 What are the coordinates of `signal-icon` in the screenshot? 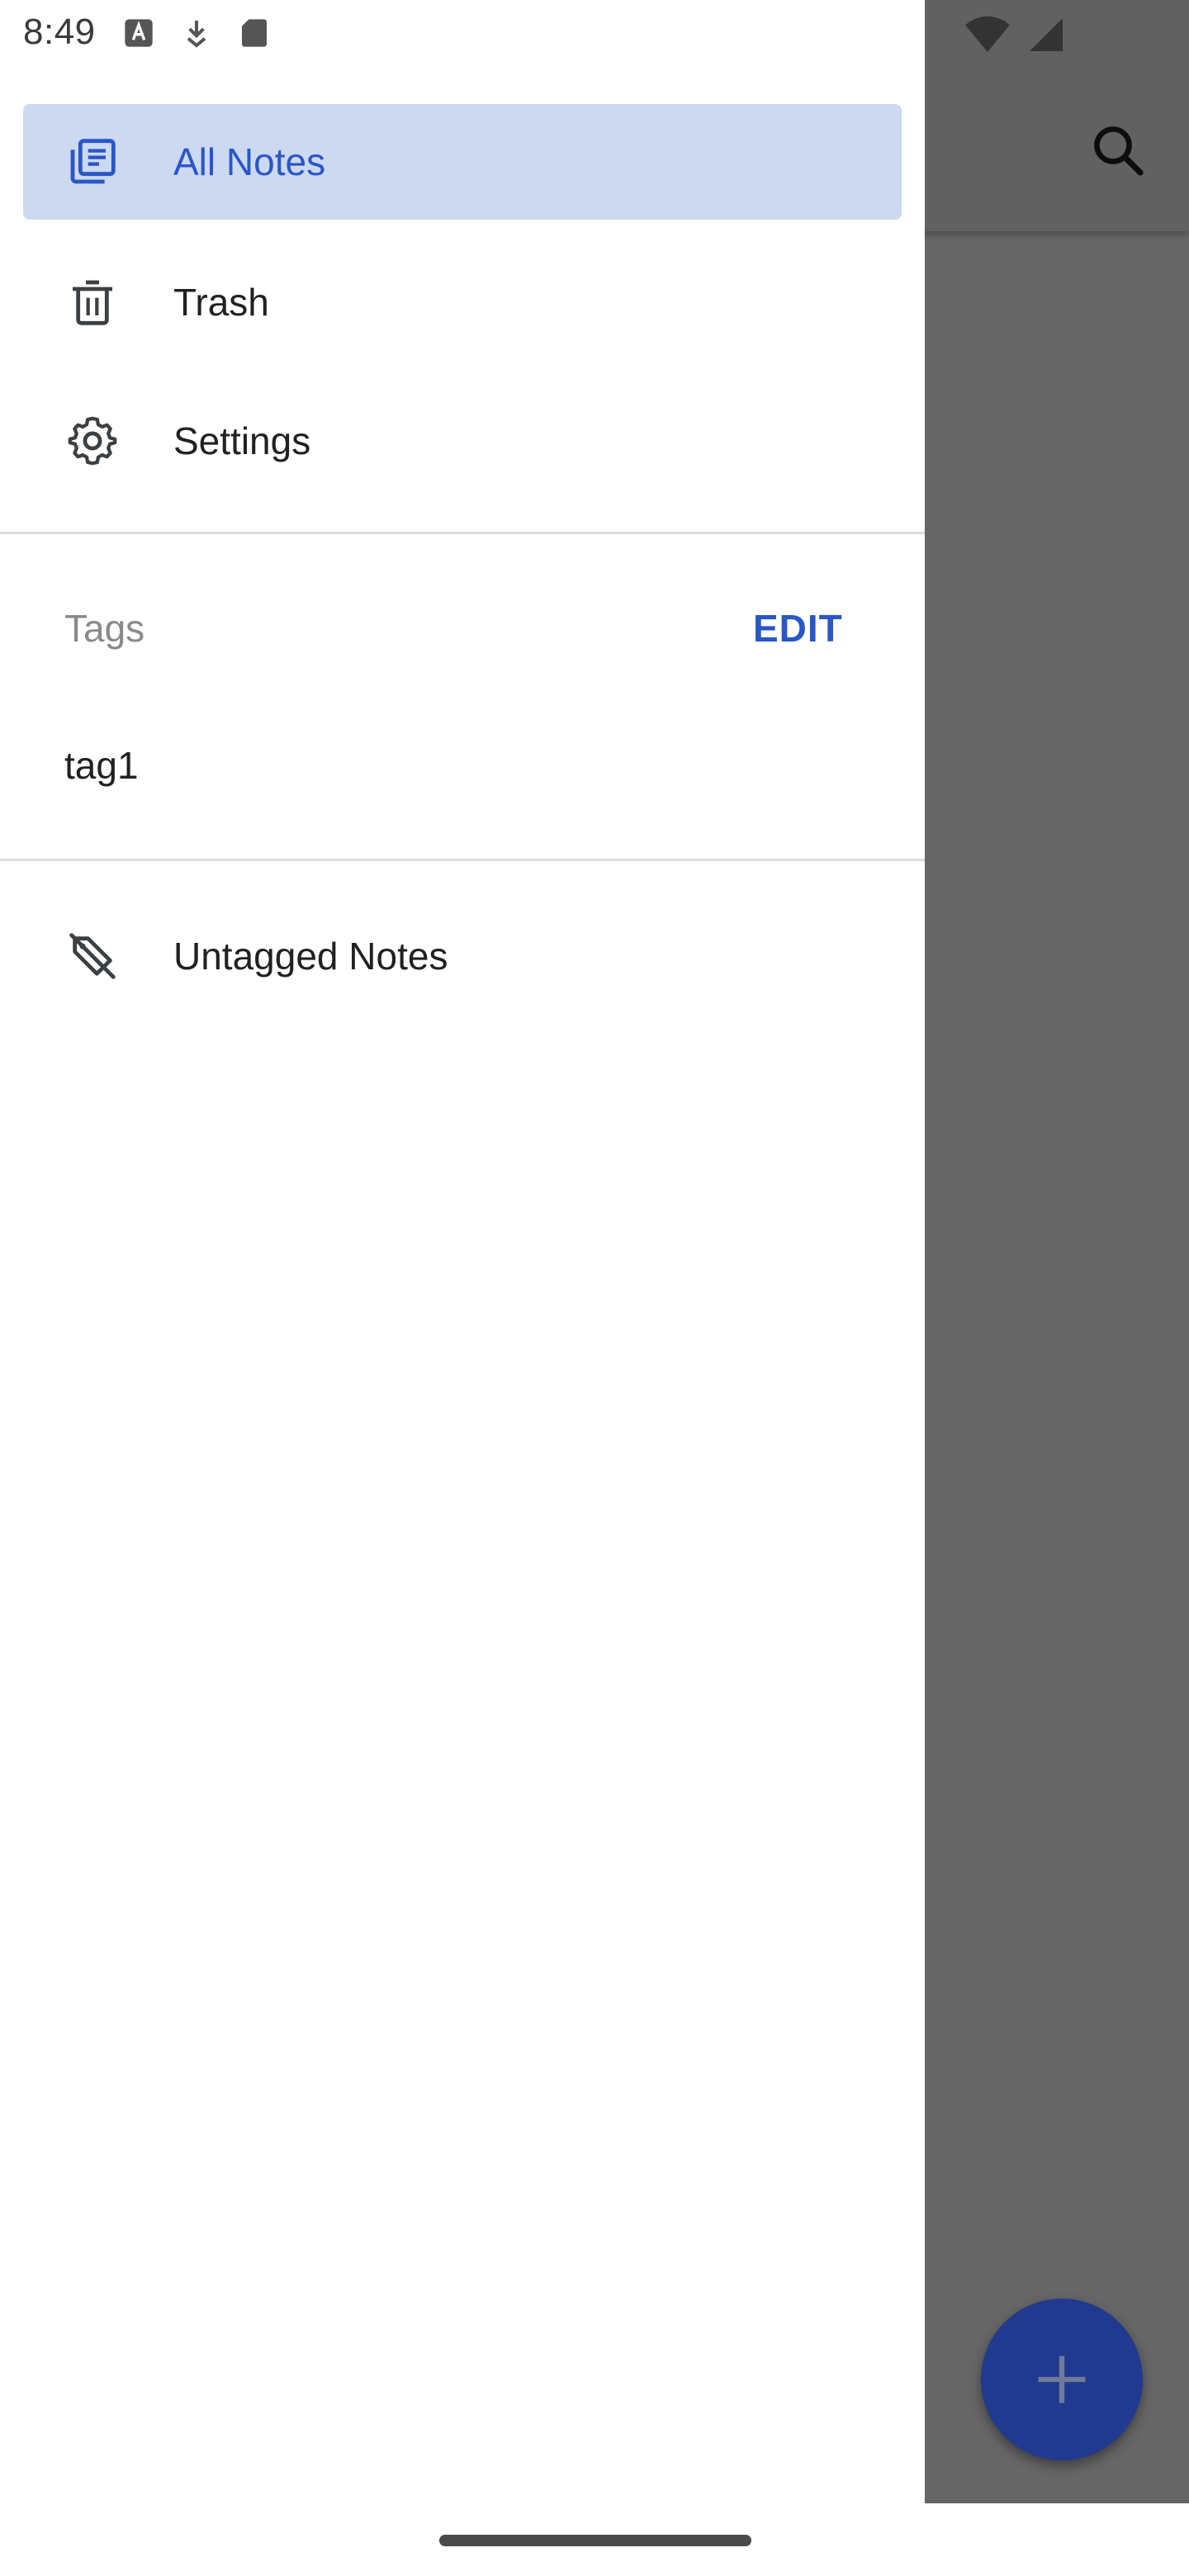 It's located at (1046, 37).